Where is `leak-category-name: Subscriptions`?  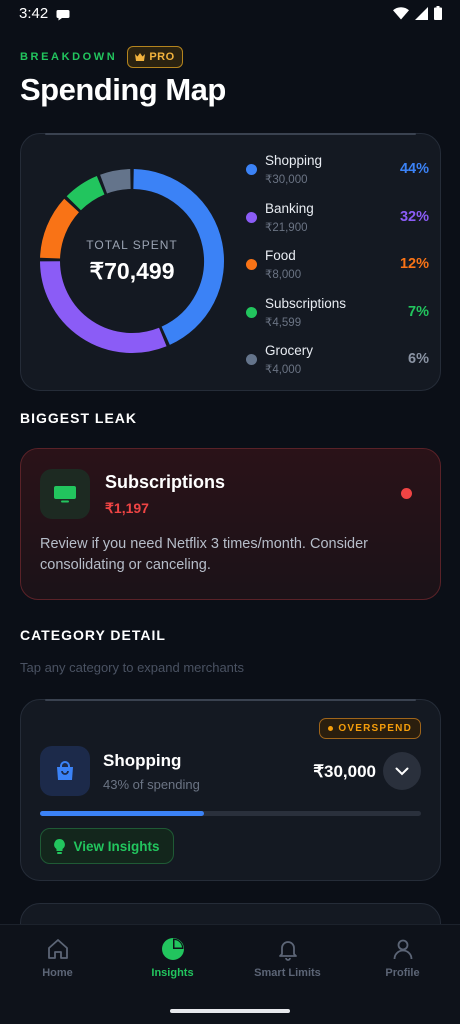
leak-category-name: Subscriptions is located at coordinates (165, 482).